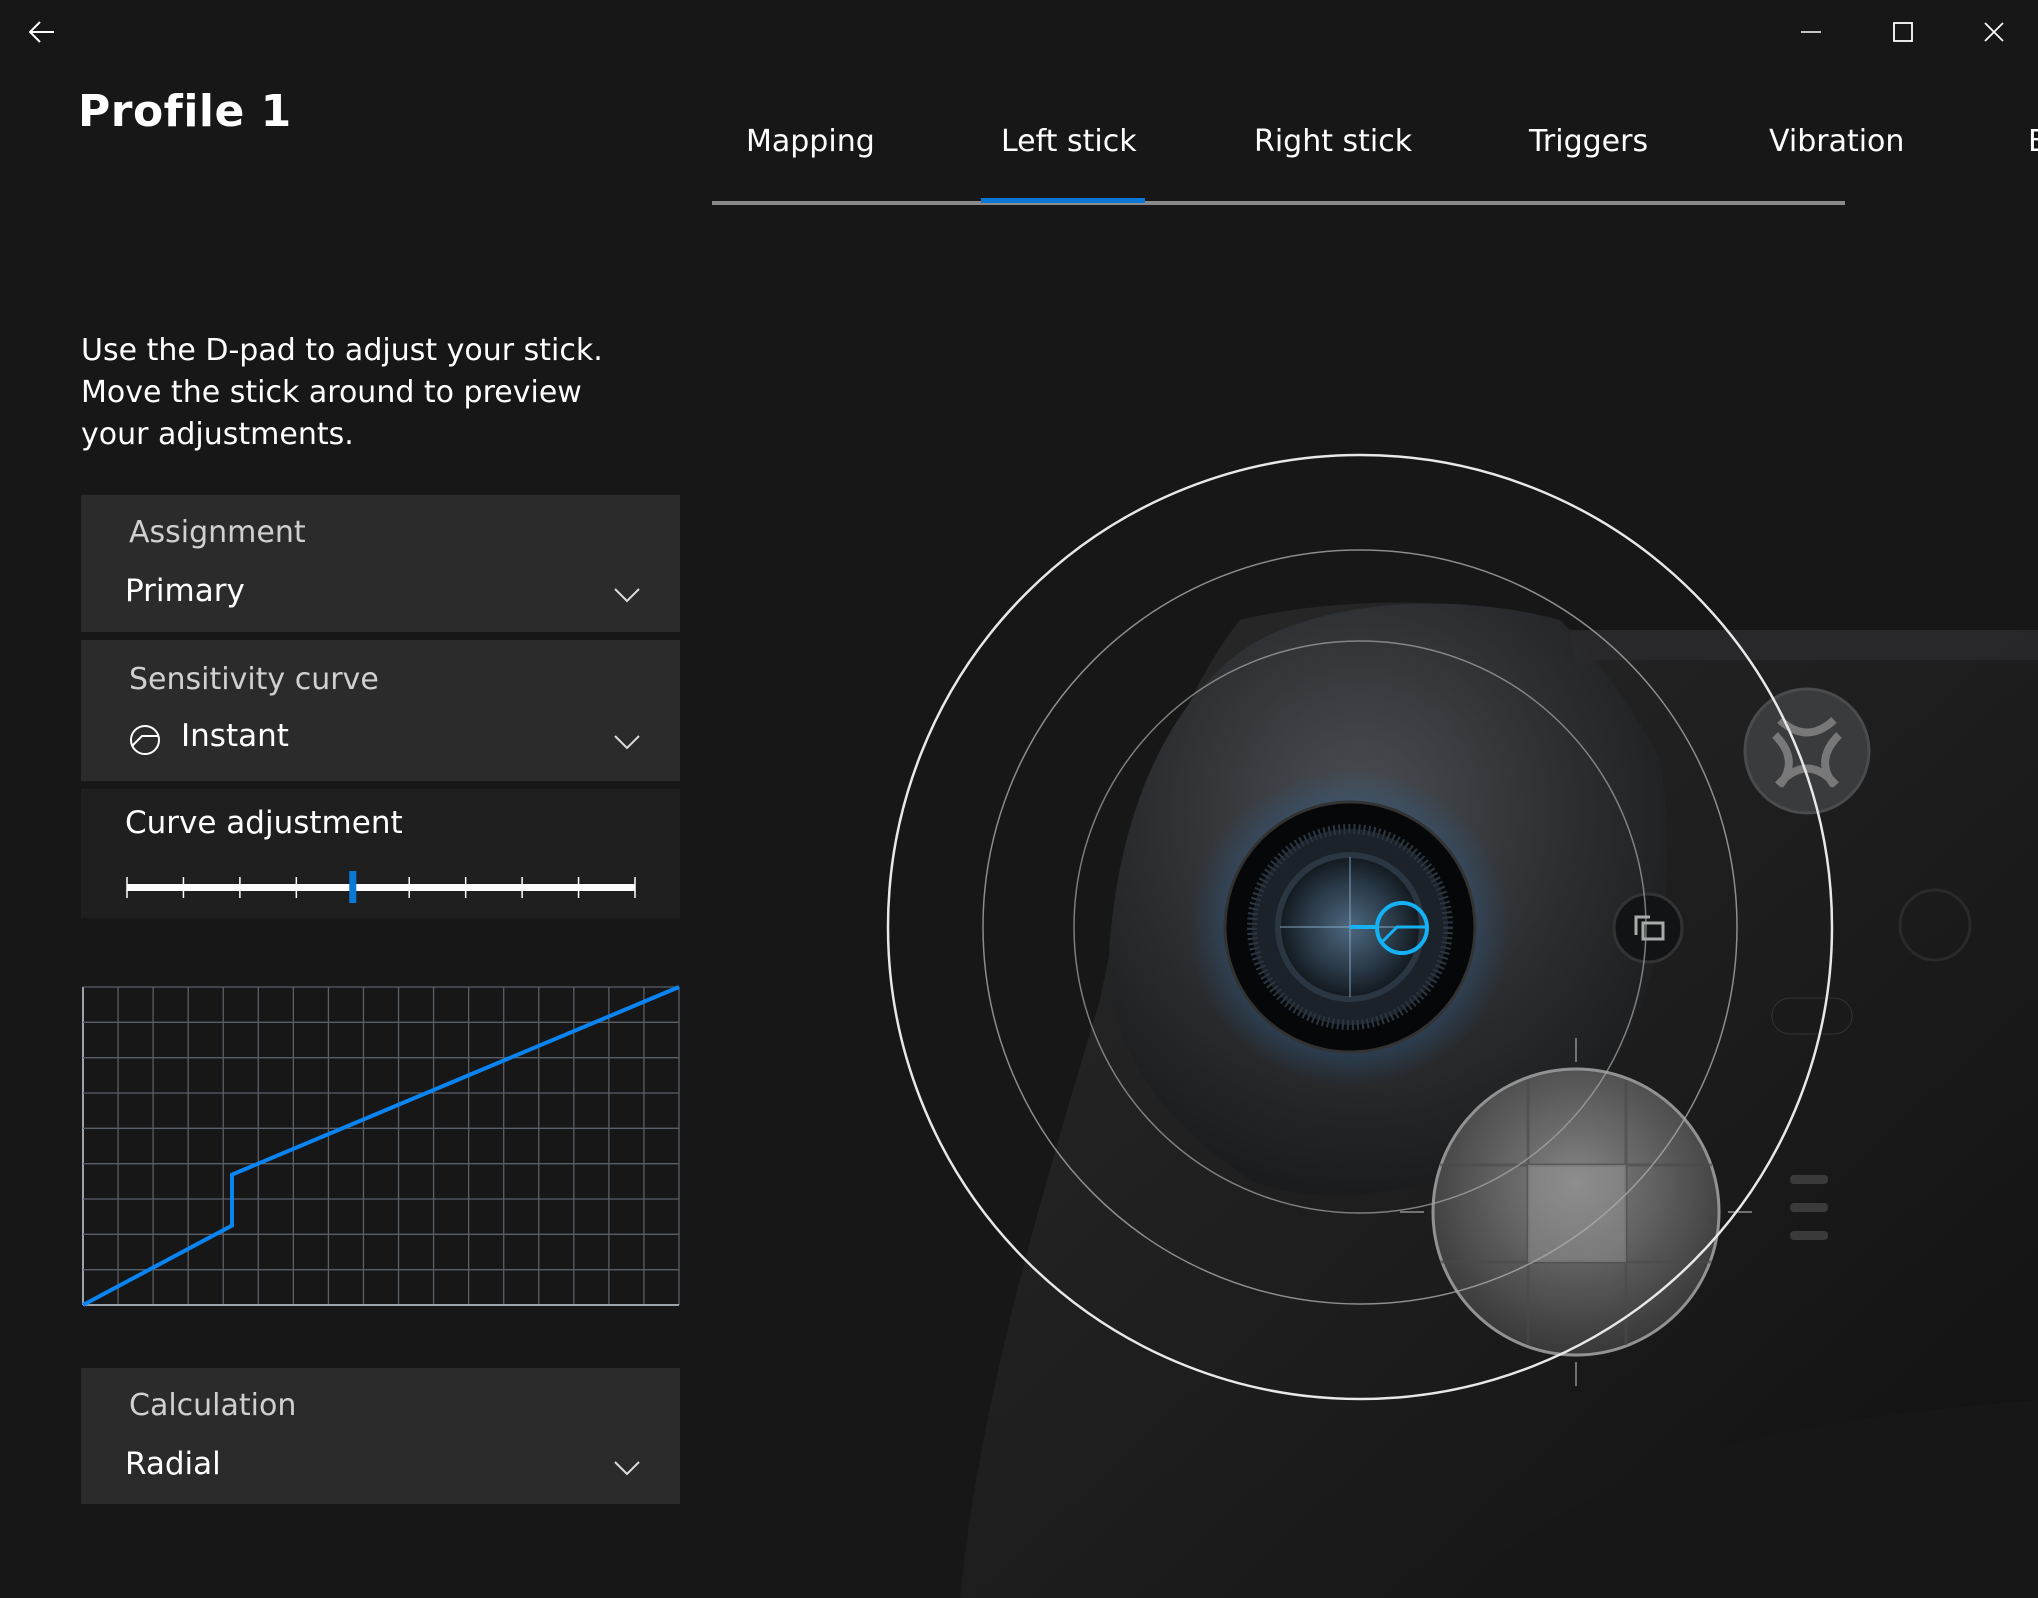 The height and width of the screenshot is (1598, 2038). What do you see at coordinates (342, 350) in the screenshot?
I see `instructions-line: Use the D-pad to adjust your stick.` at bounding box center [342, 350].